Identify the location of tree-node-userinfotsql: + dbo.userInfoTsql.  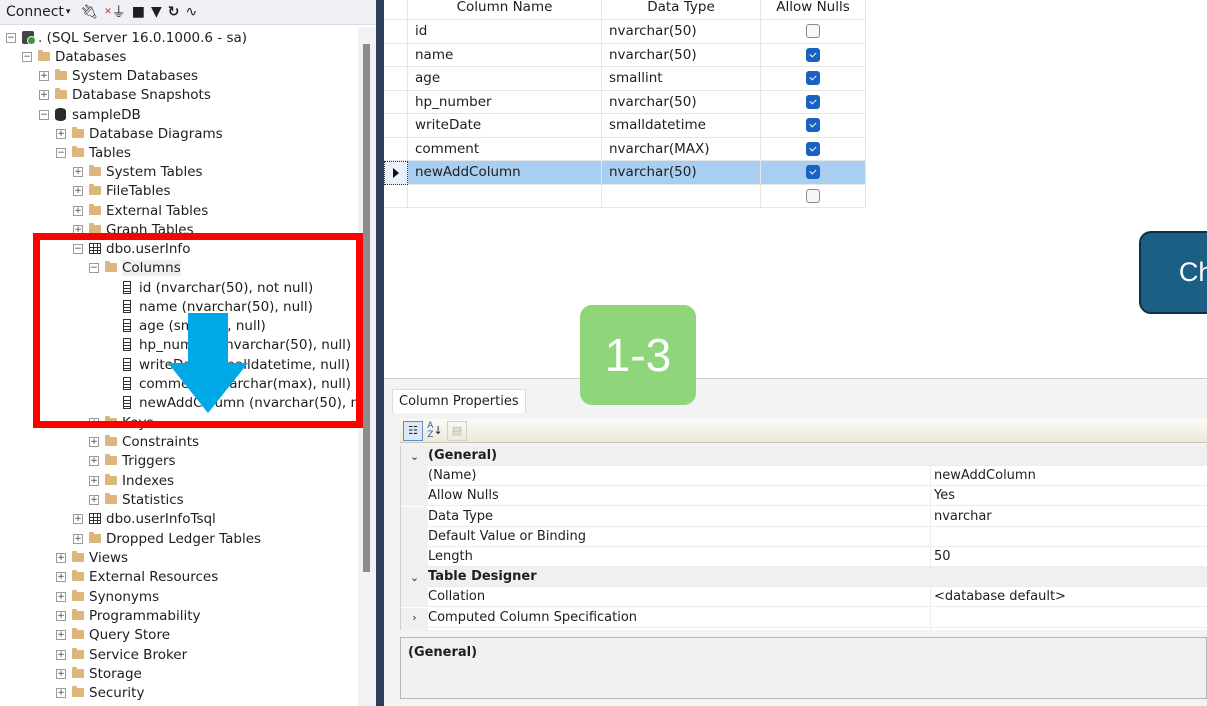
(144, 518).